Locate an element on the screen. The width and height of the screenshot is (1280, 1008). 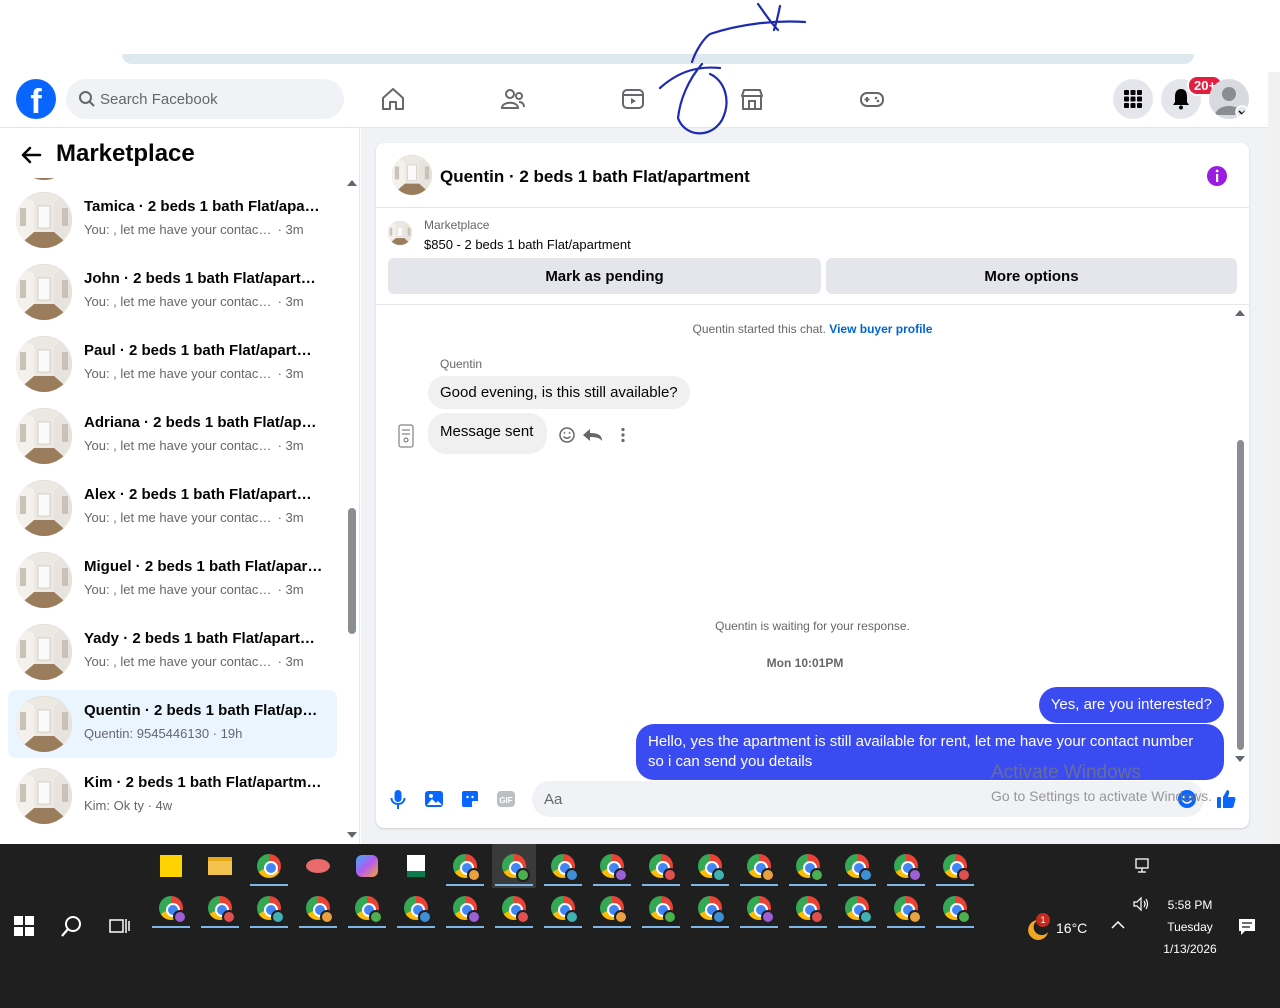
chevron-up-icon is located at coordinates (1118, 925).